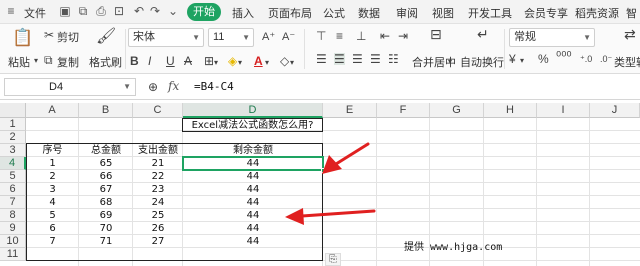 The image size is (640, 266). What do you see at coordinates (510, 110) in the screenshot?
I see `column-header-h: H` at bounding box center [510, 110].